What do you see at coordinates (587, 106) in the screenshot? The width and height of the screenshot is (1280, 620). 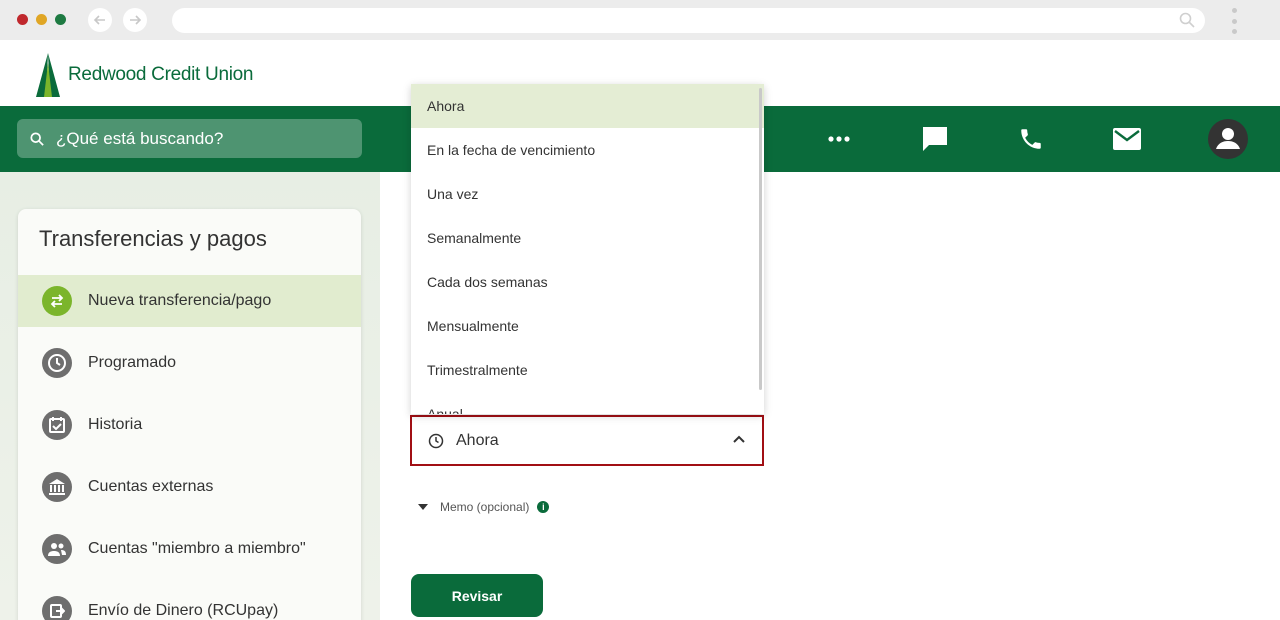 I see `frequency-option: Ahora` at bounding box center [587, 106].